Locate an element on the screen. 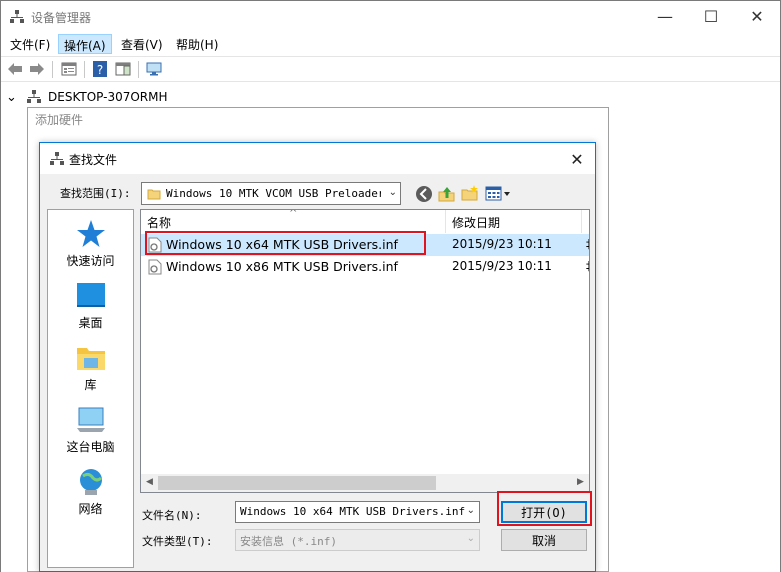  column-header-name: 名称 is located at coordinates (159, 221).